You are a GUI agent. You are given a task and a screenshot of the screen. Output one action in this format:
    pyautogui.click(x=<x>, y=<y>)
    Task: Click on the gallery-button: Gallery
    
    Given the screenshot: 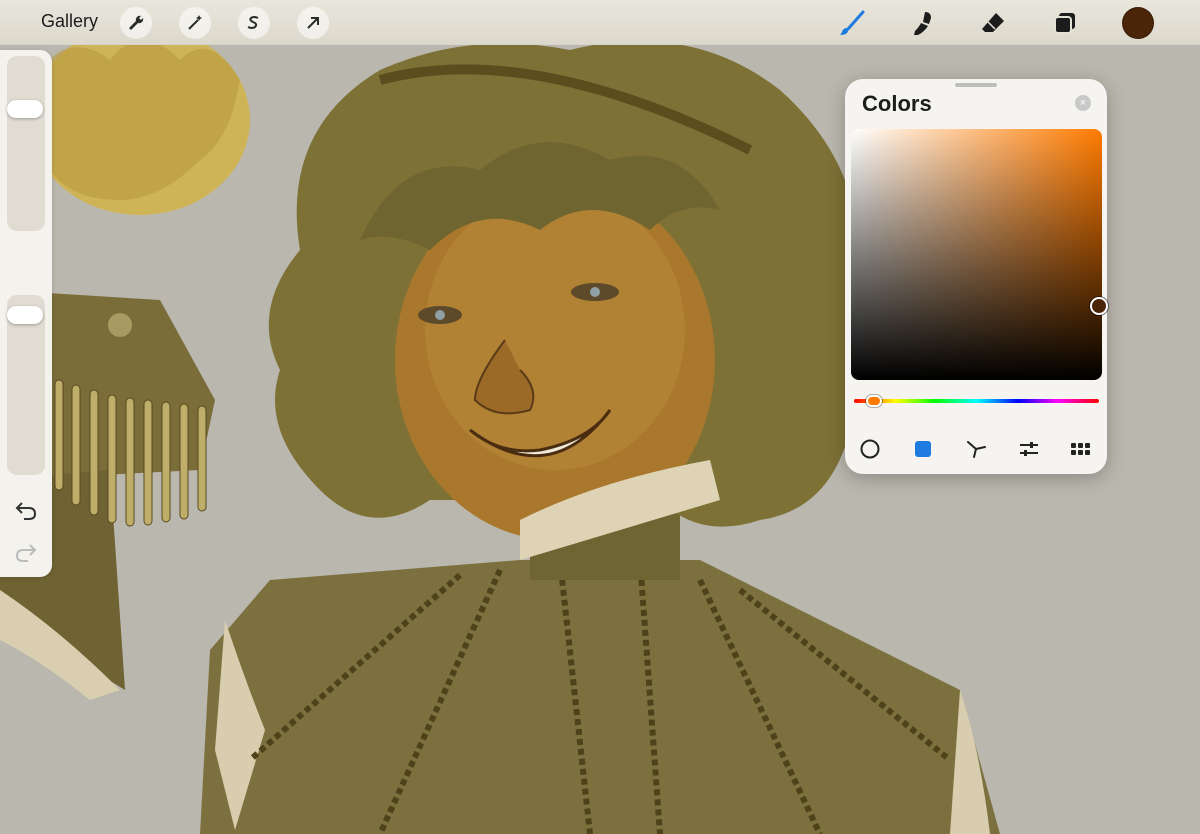 What is the action you would take?
    pyautogui.click(x=69, y=21)
    